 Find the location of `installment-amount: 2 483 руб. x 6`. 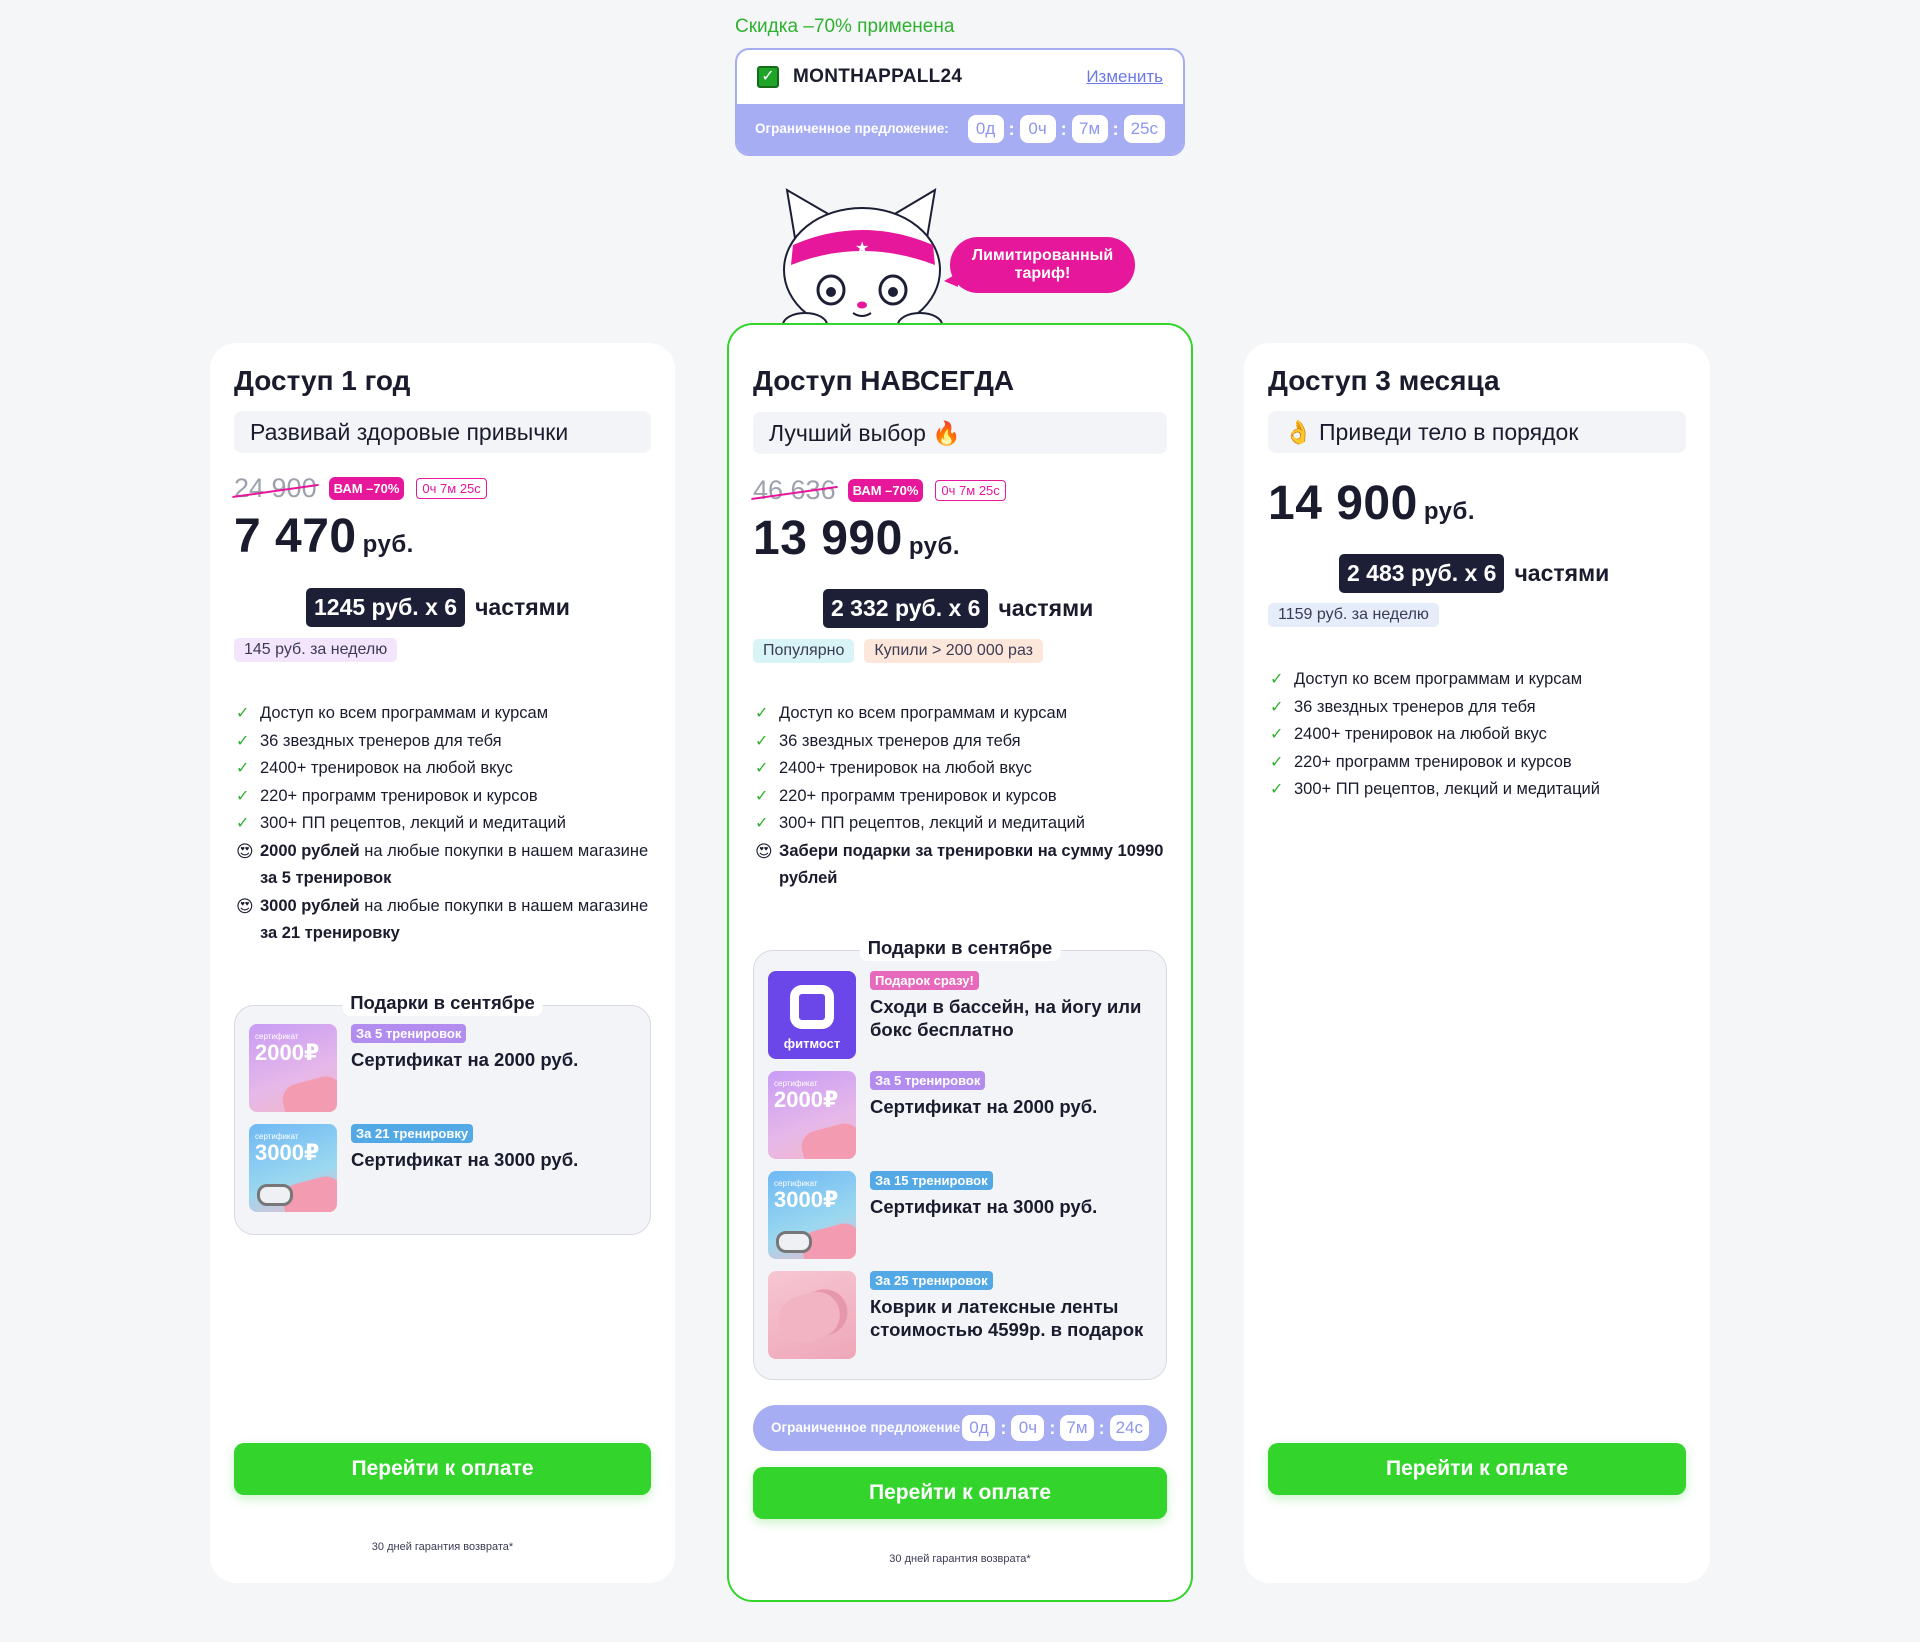

installment-amount: 2 483 руб. x 6 is located at coordinates (1422, 573).